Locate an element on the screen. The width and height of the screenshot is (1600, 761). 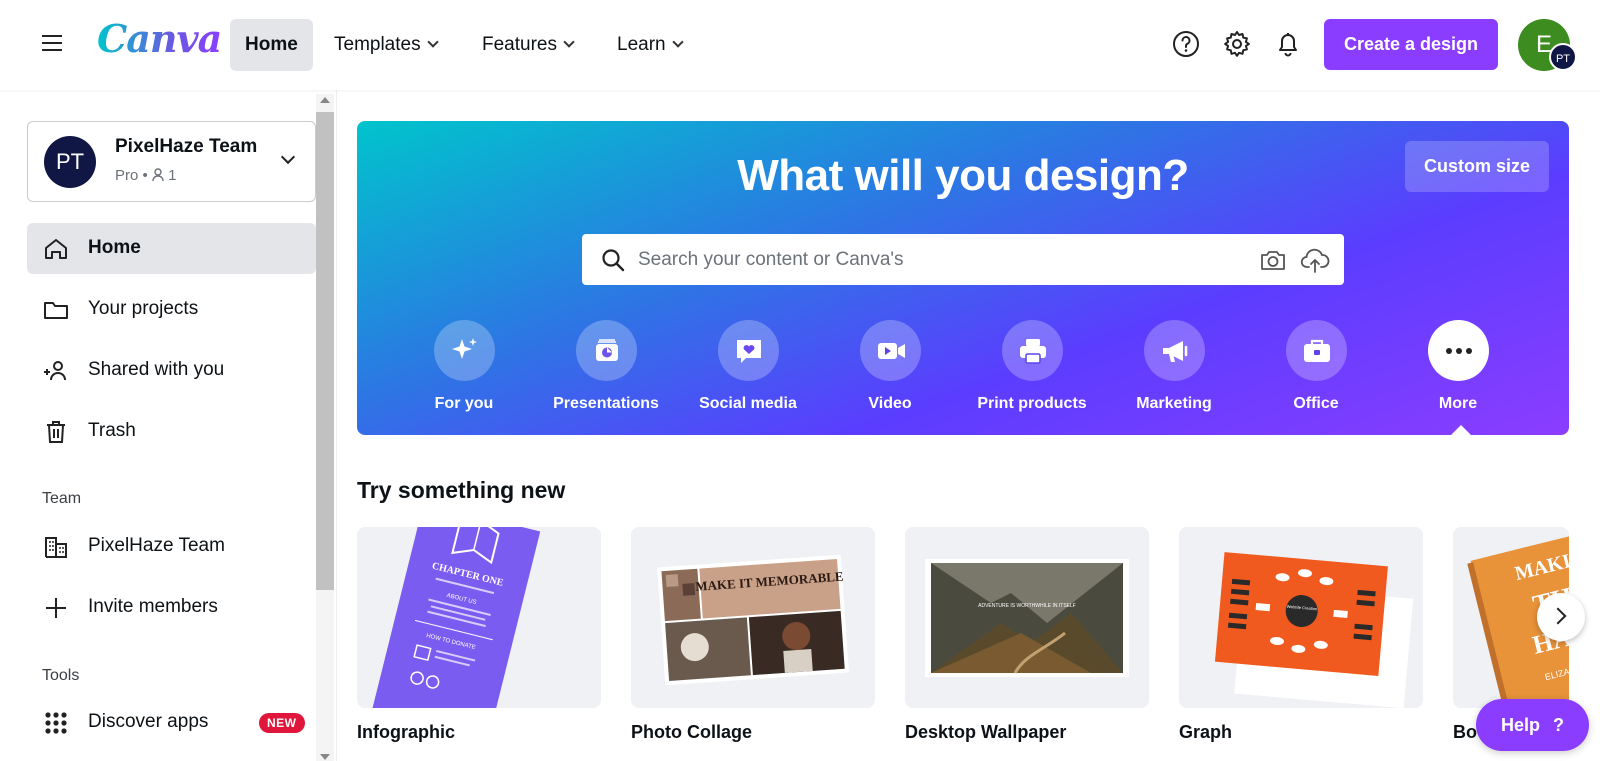
wallpaper-thumb-text: ADVENTURE IS WORTHWHILE IN ITSELF is located at coordinates (1027, 606).